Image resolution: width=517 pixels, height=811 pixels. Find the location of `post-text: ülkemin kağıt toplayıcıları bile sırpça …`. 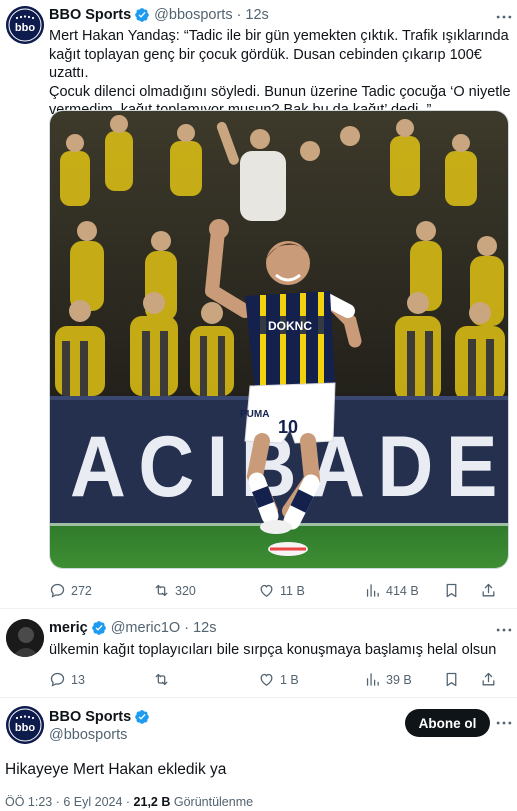

post-text: ülkemin kağıt toplayıcıları bile sırpça … is located at coordinates (273, 650).